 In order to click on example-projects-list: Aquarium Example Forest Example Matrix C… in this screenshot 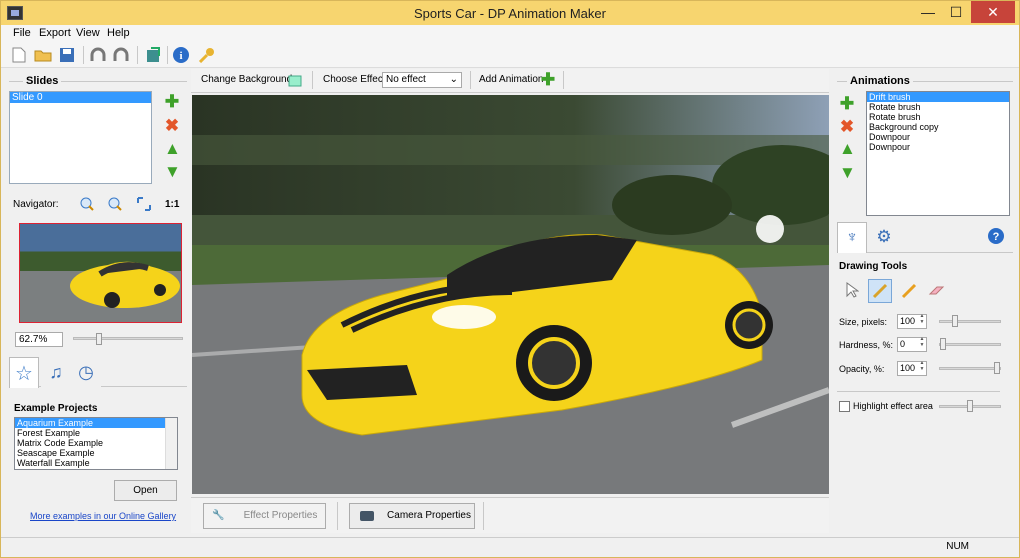, I will do `click(96, 443)`.